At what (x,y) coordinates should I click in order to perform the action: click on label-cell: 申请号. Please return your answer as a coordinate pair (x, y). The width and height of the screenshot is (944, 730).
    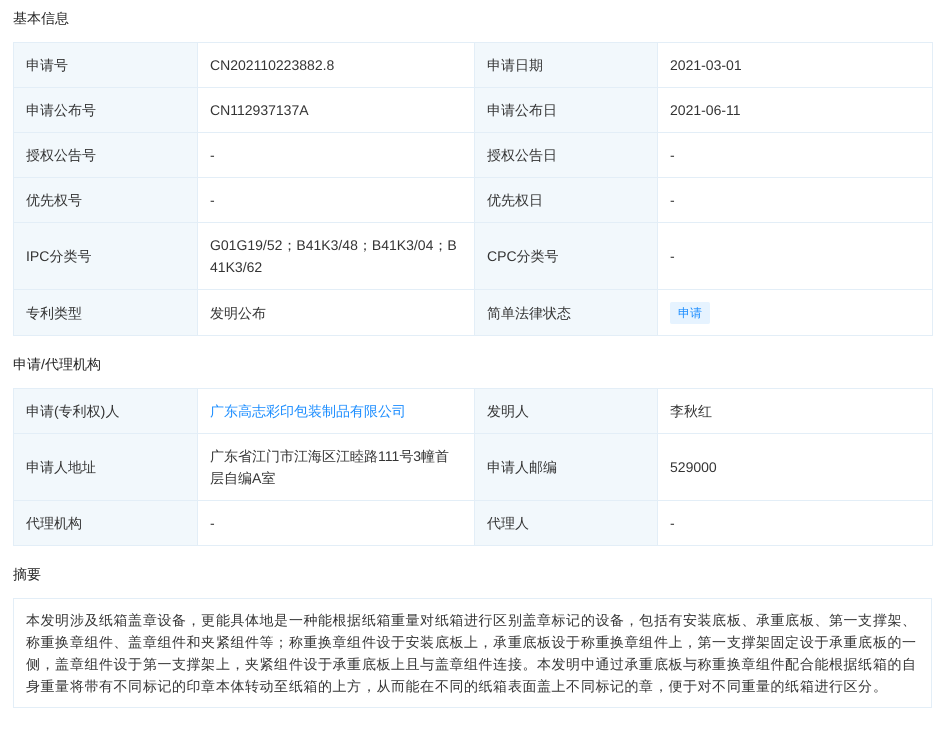
    Looking at the image, I should click on (106, 65).